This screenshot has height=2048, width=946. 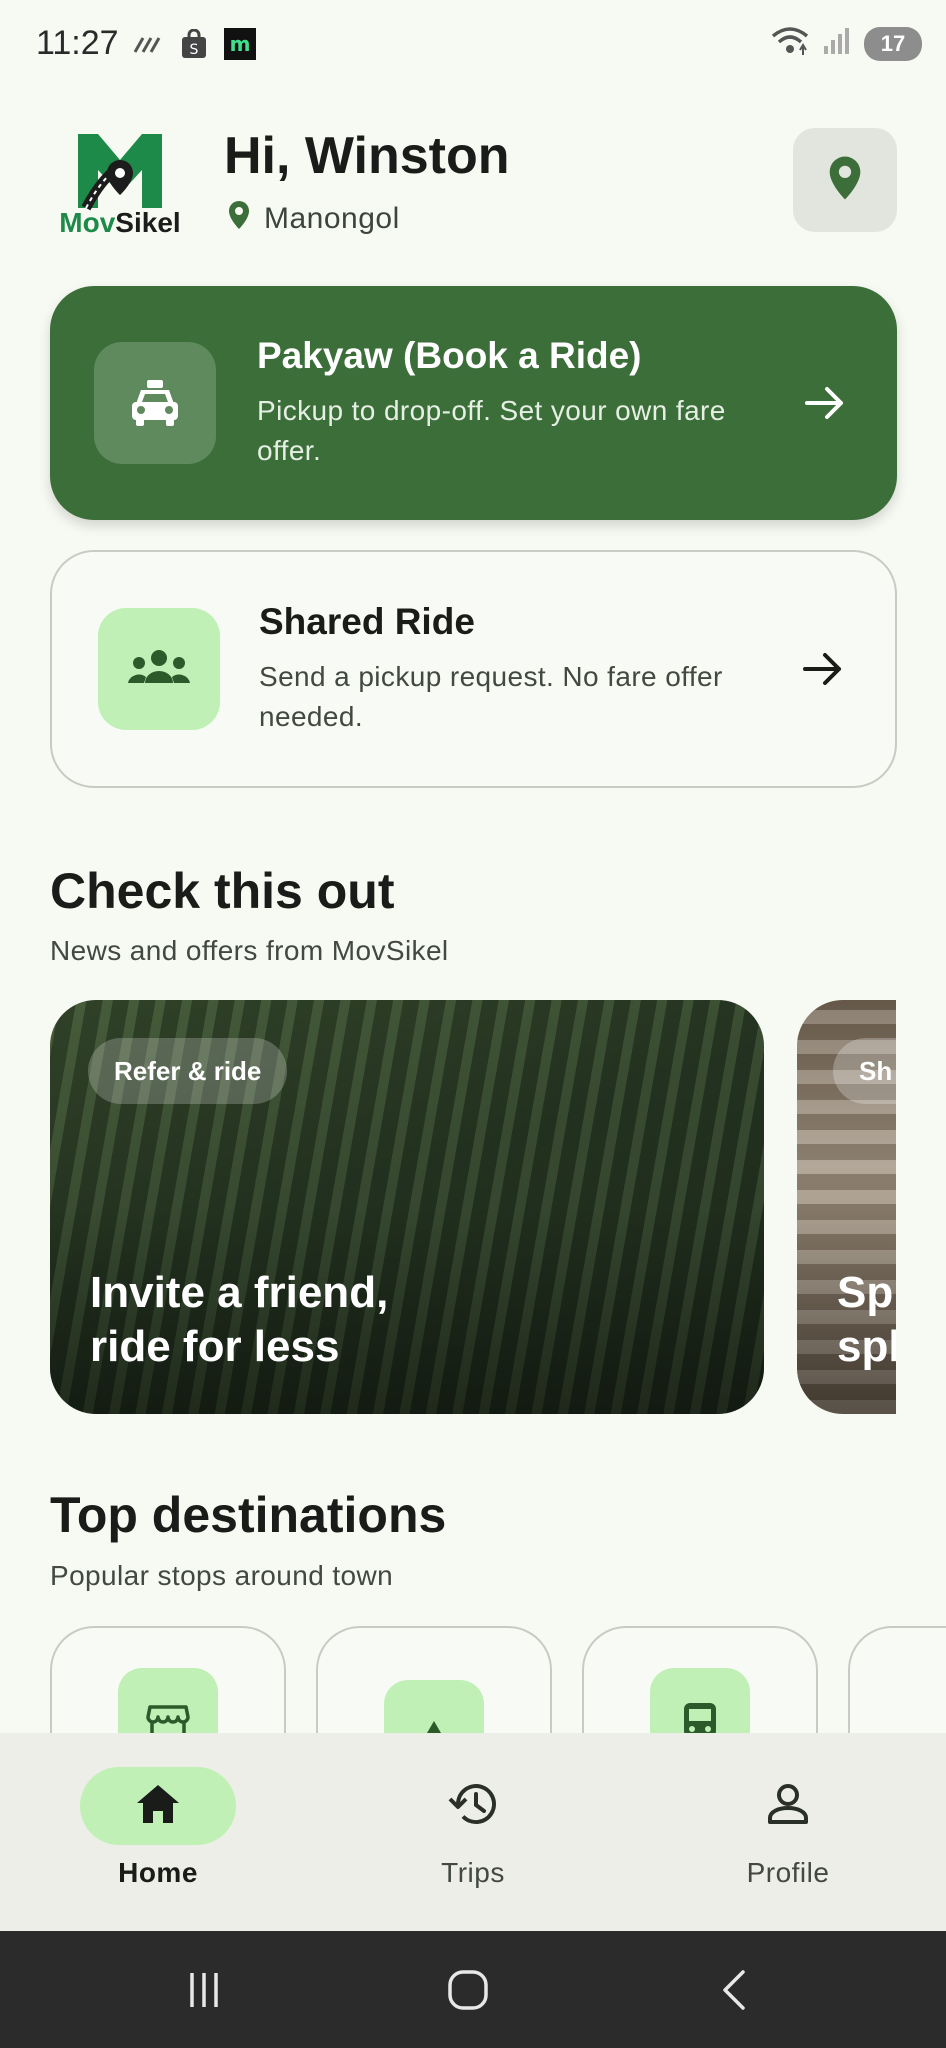 What do you see at coordinates (248, 1515) in the screenshot?
I see `top-destinations-title: Top destinations` at bounding box center [248, 1515].